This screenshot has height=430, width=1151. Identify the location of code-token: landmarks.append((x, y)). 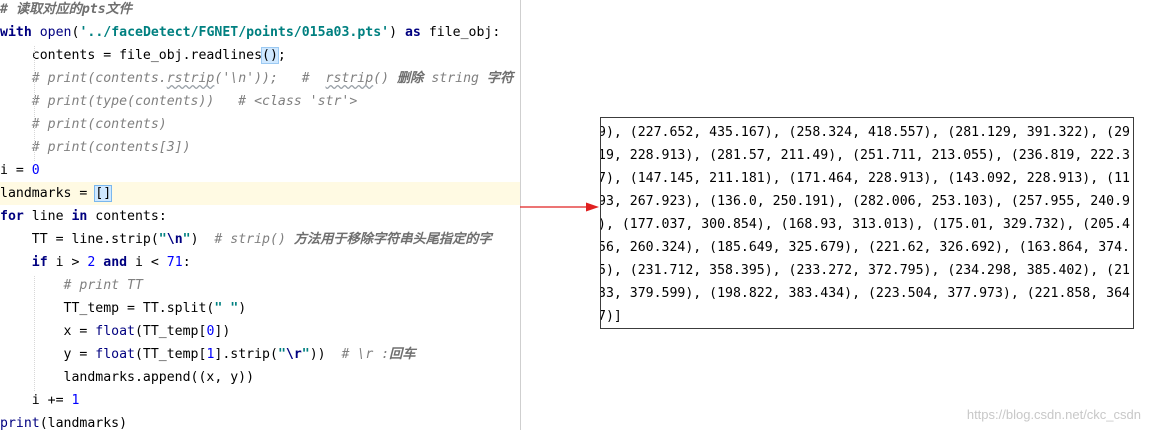
(127, 377).